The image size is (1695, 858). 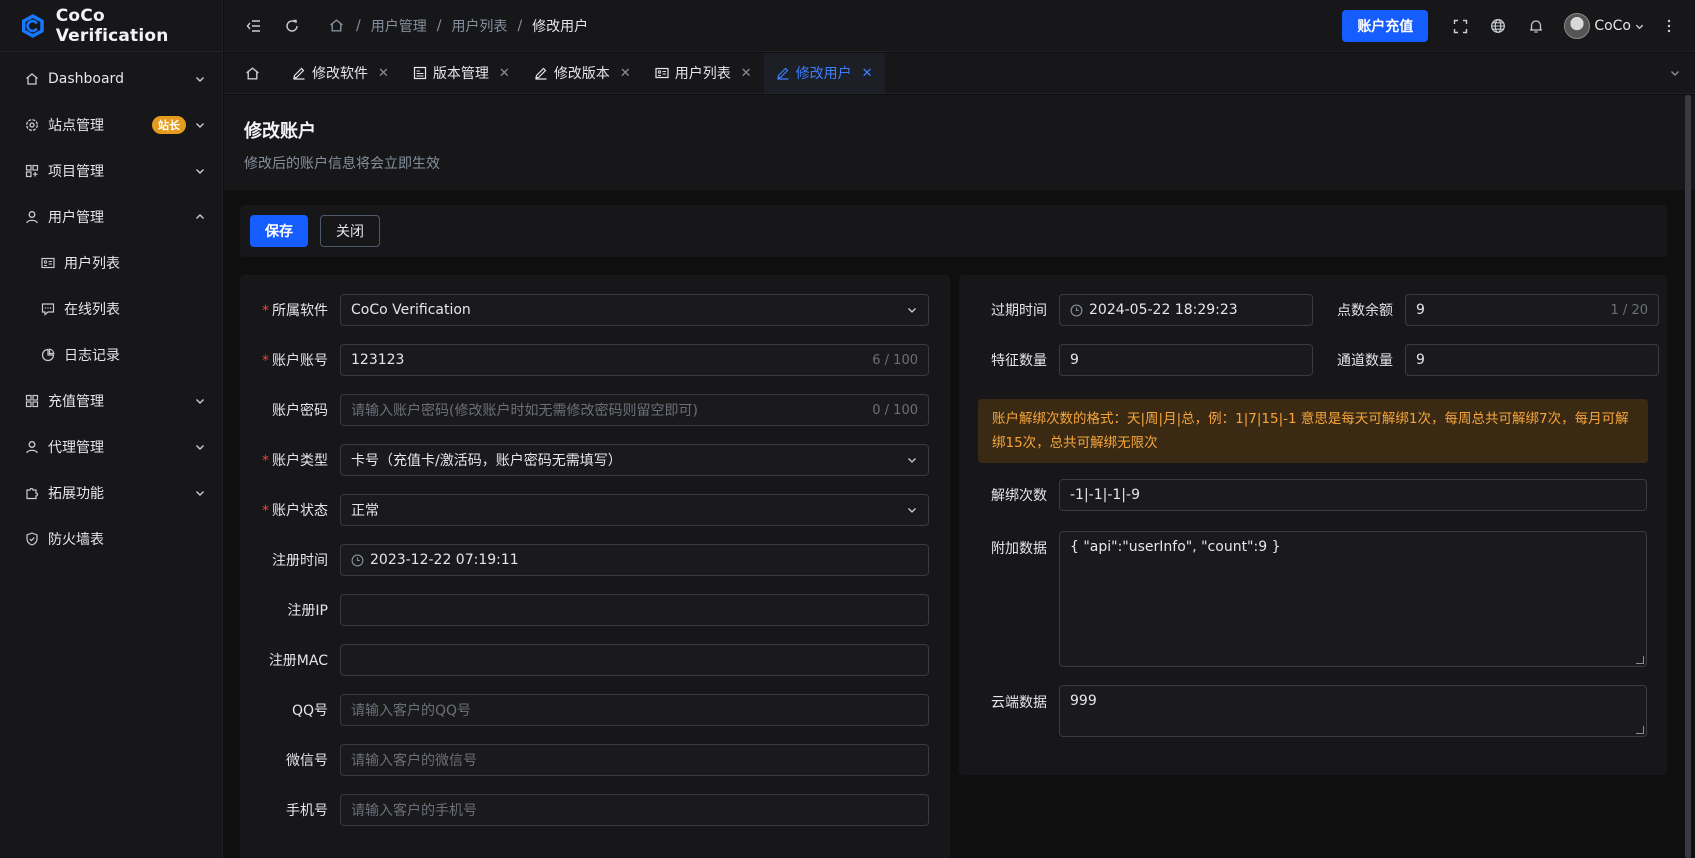 What do you see at coordinates (111, 263) in the screenshot?
I see `sidebar-item-user-list: 用户列表` at bounding box center [111, 263].